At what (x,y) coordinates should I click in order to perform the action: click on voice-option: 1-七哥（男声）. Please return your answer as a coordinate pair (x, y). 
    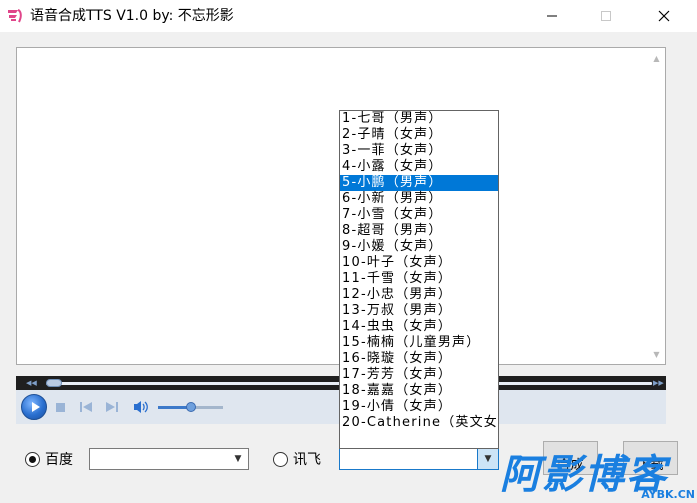
    Looking at the image, I should click on (419, 119).